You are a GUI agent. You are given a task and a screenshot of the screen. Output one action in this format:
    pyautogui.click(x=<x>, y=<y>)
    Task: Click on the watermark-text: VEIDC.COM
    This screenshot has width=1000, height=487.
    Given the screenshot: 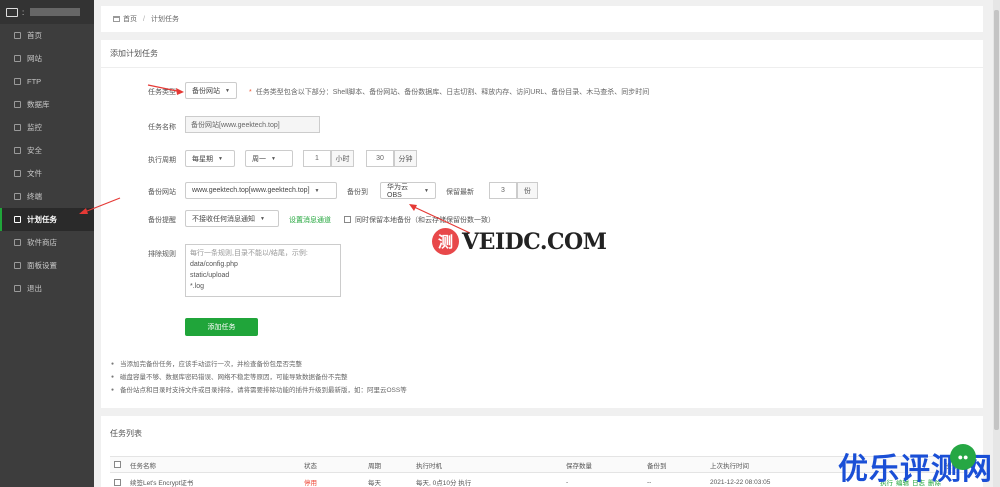 What is the action you would take?
    pyautogui.click(x=534, y=241)
    